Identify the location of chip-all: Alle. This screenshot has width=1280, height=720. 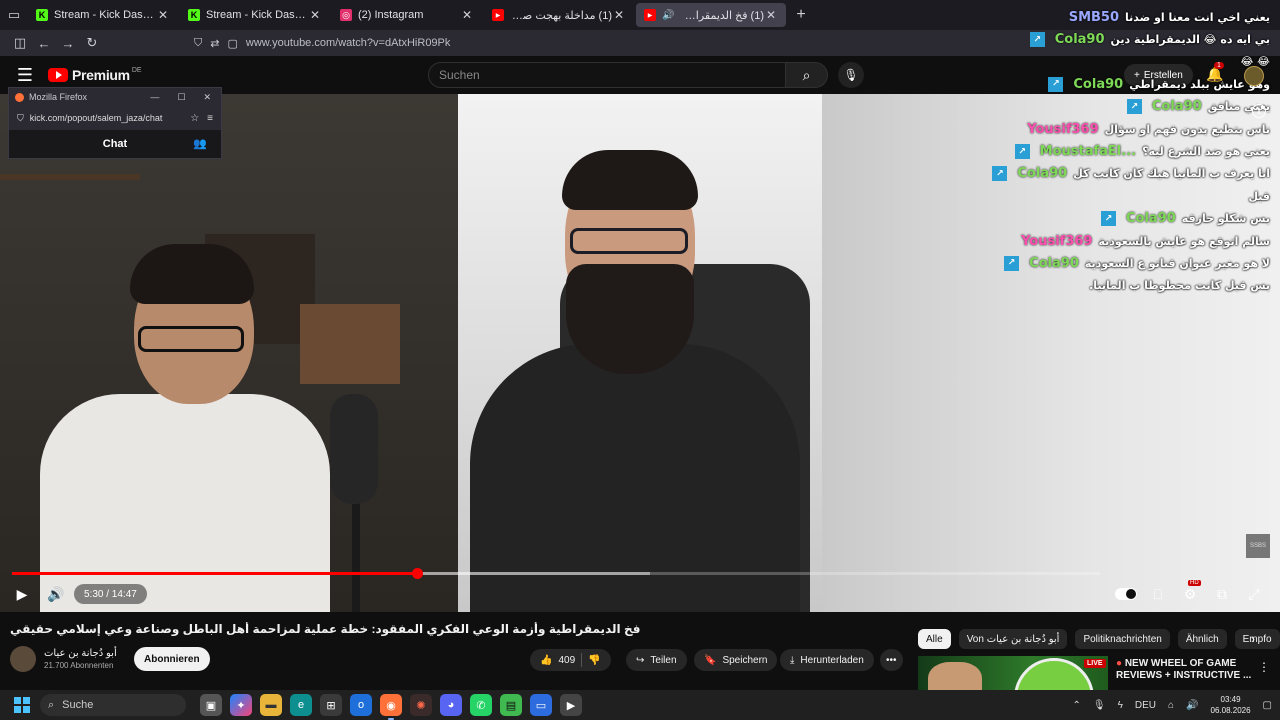
(934, 639).